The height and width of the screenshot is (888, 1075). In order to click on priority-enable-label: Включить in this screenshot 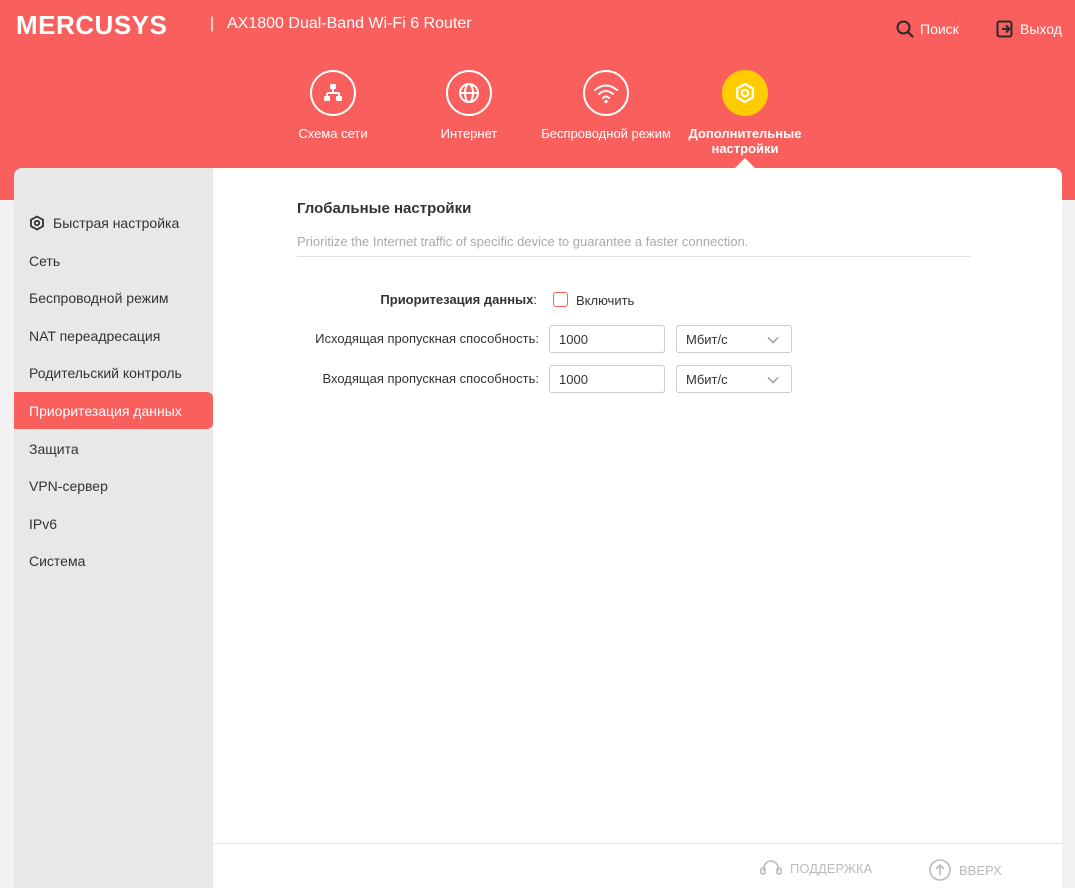, I will do `click(605, 300)`.